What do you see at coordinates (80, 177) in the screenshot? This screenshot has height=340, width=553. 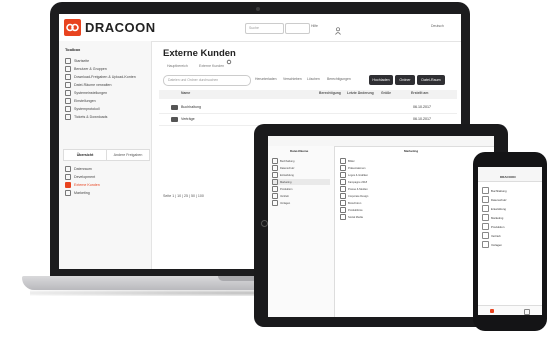 I see `room-item: Development` at bounding box center [80, 177].